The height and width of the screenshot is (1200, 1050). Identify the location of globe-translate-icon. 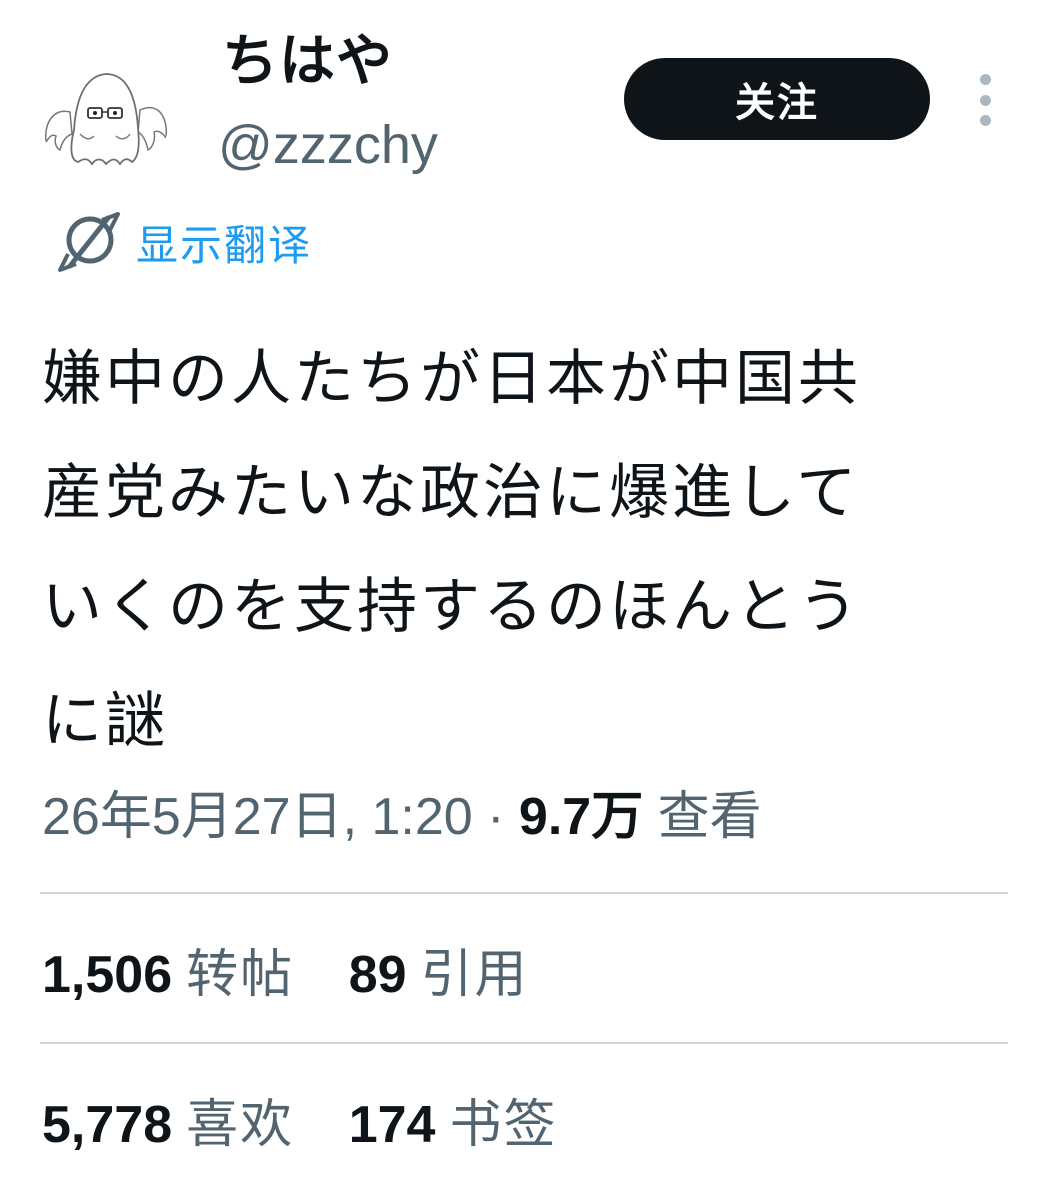
(89, 242).